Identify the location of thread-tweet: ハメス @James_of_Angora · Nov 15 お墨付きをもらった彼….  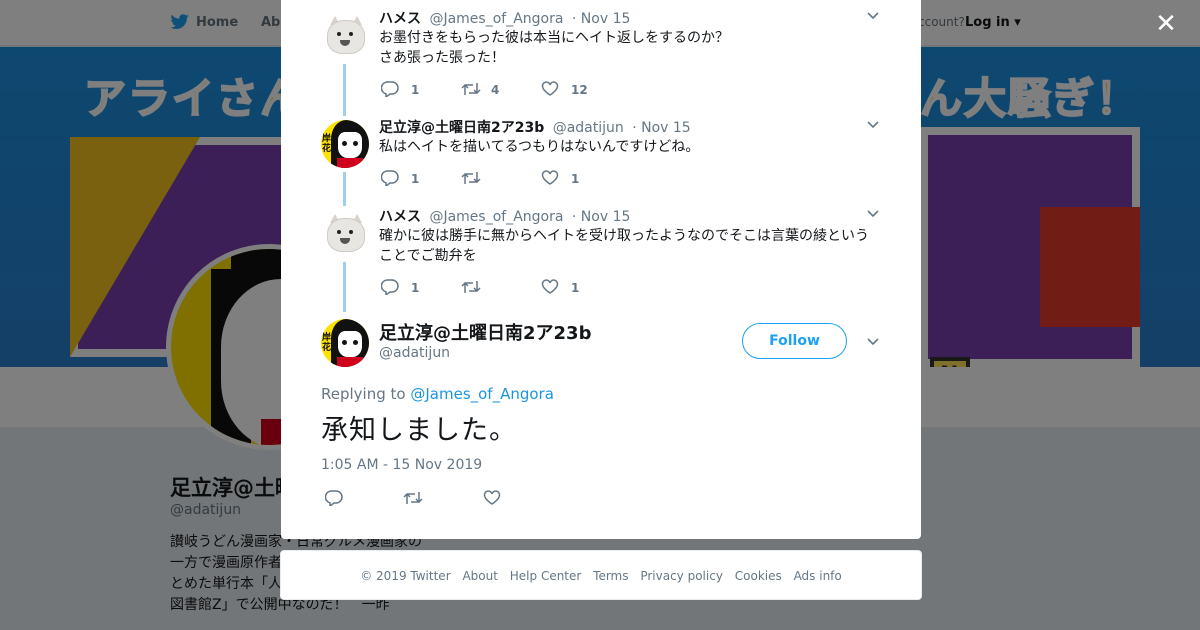
(601, 62).